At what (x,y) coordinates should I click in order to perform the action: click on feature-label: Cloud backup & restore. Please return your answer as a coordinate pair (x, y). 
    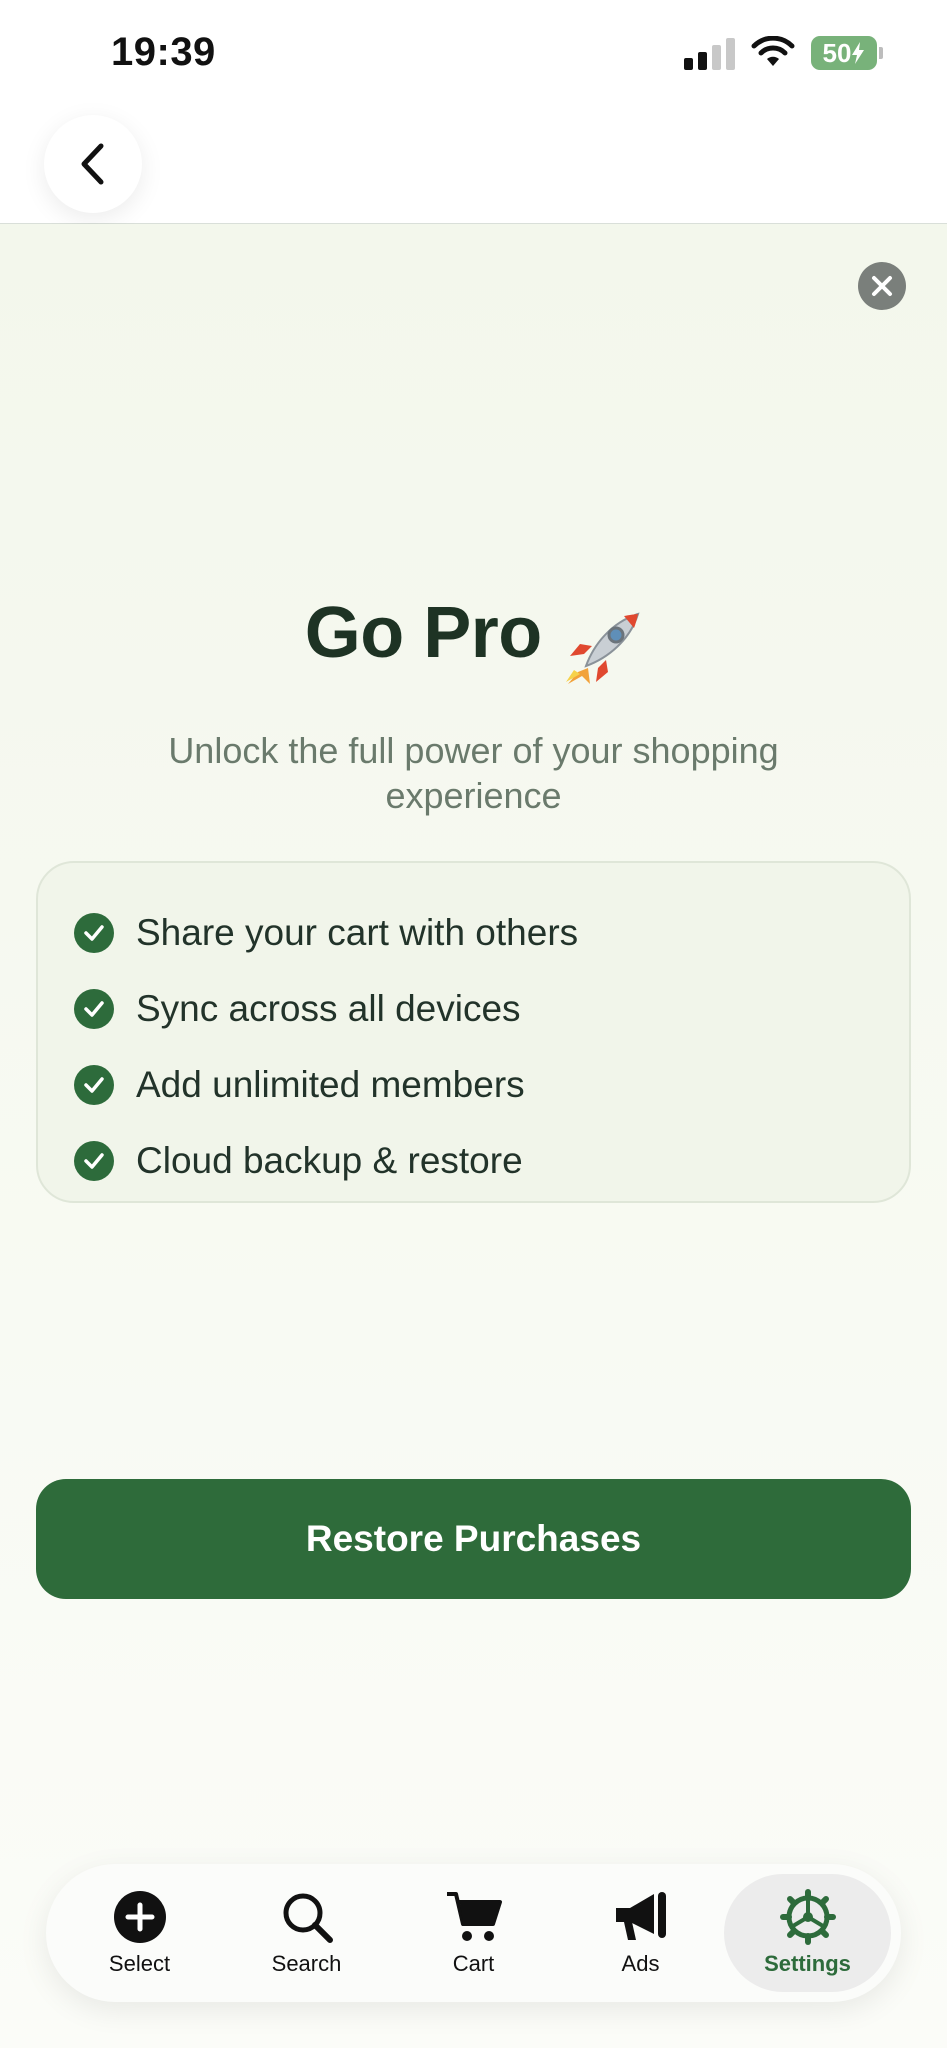
    Looking at the image, I should click on (329, 1160).